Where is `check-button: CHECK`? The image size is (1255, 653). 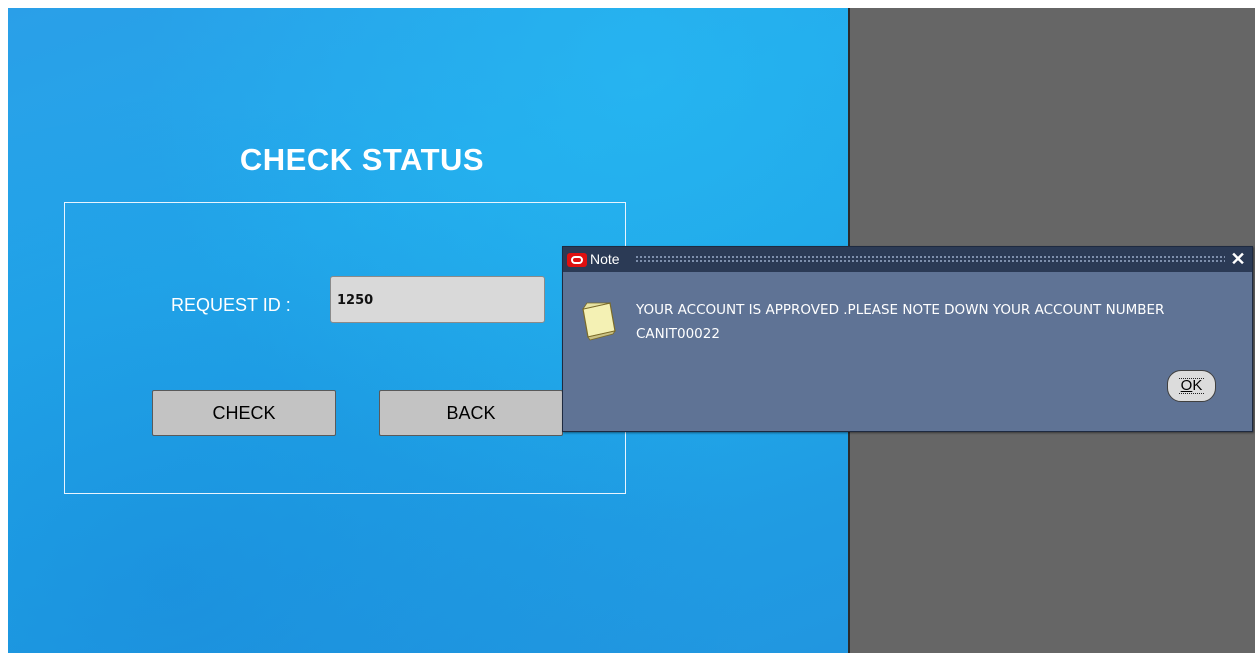 check-button: CHECK is located at coordinates (244, 413).